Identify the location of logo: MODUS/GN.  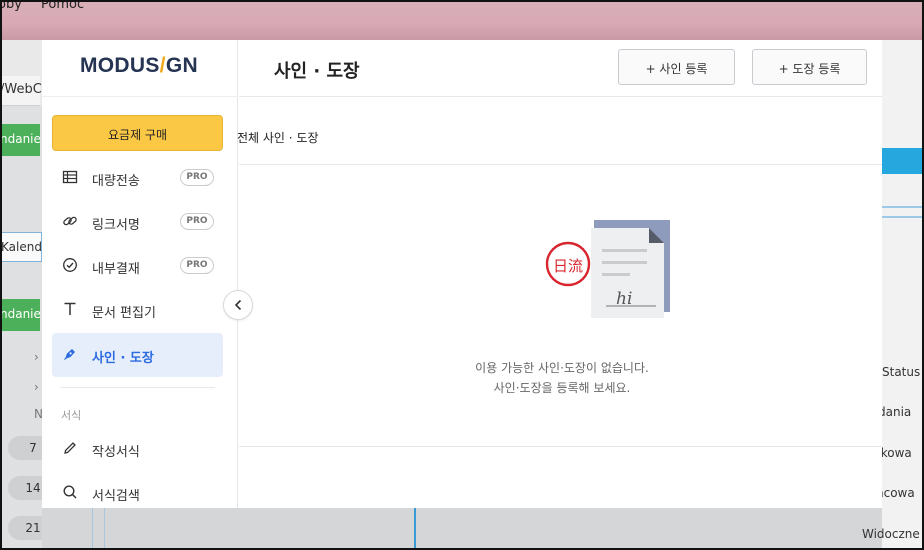
(139, 66).